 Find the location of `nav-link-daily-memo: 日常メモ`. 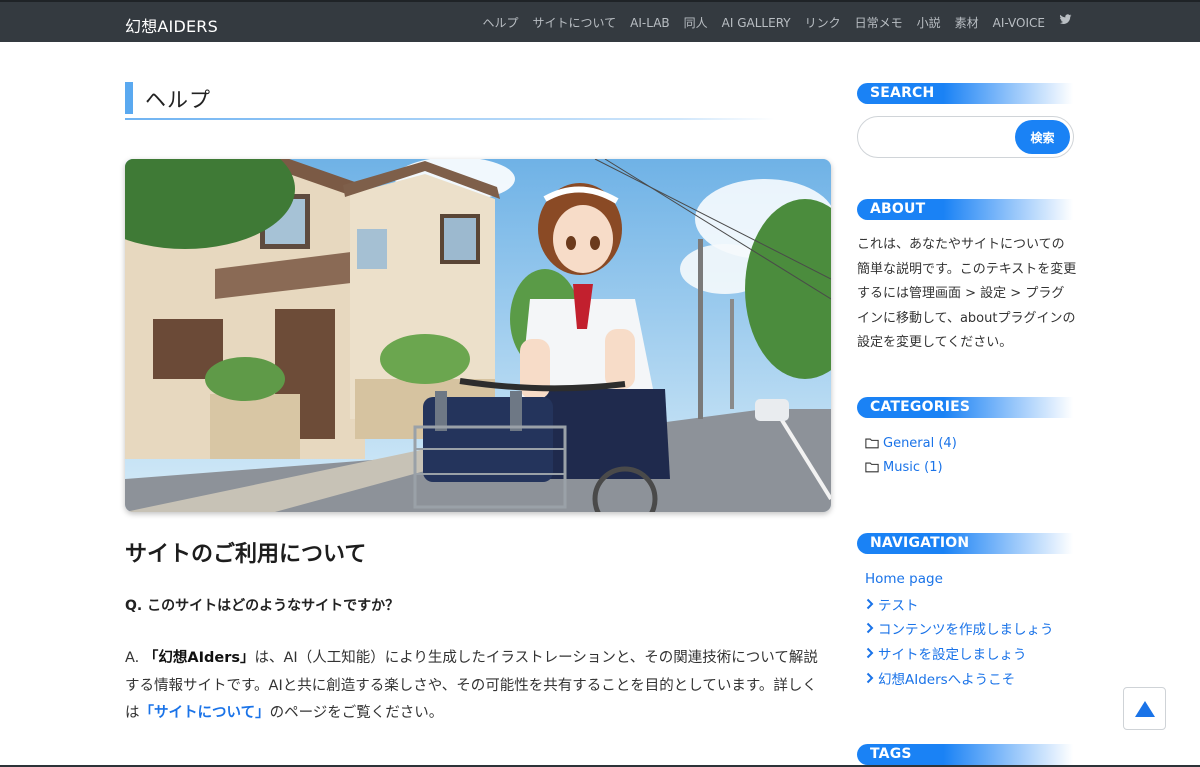

nav-link-daily-memo: 日常メモ is located at coordinates (879, 22).